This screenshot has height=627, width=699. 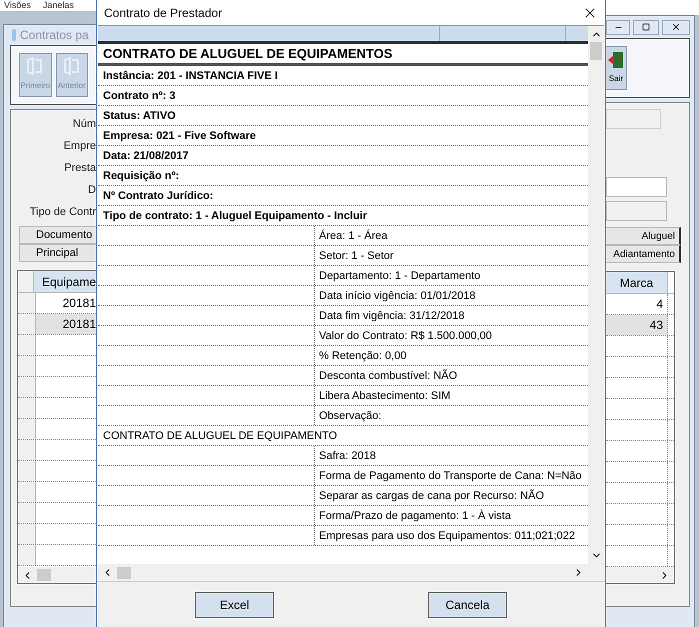 I want to click on report-line: Área: 1 - Área, so click(x=353, y=236).